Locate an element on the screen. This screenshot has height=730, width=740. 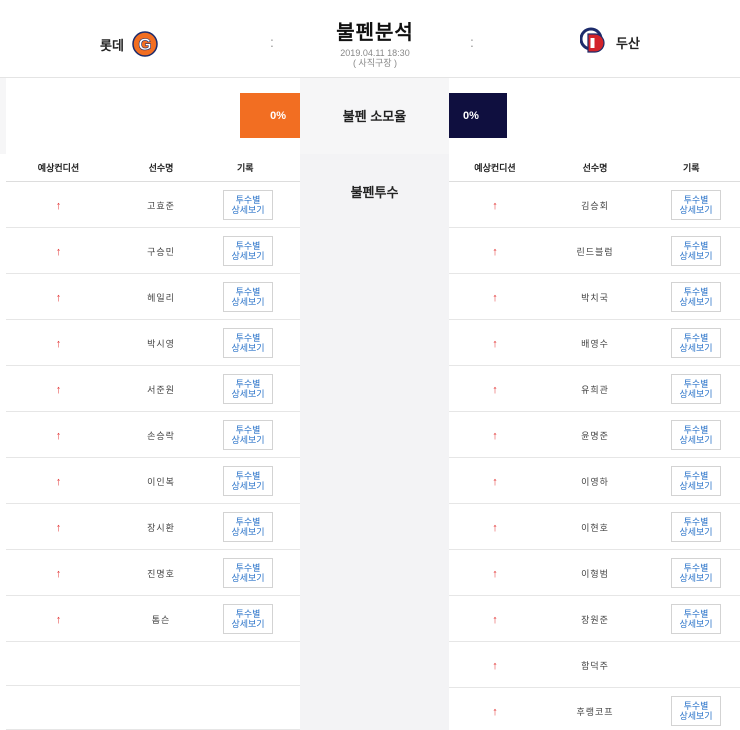
player-cell: 이형범 is located at coordinates (595, 573).